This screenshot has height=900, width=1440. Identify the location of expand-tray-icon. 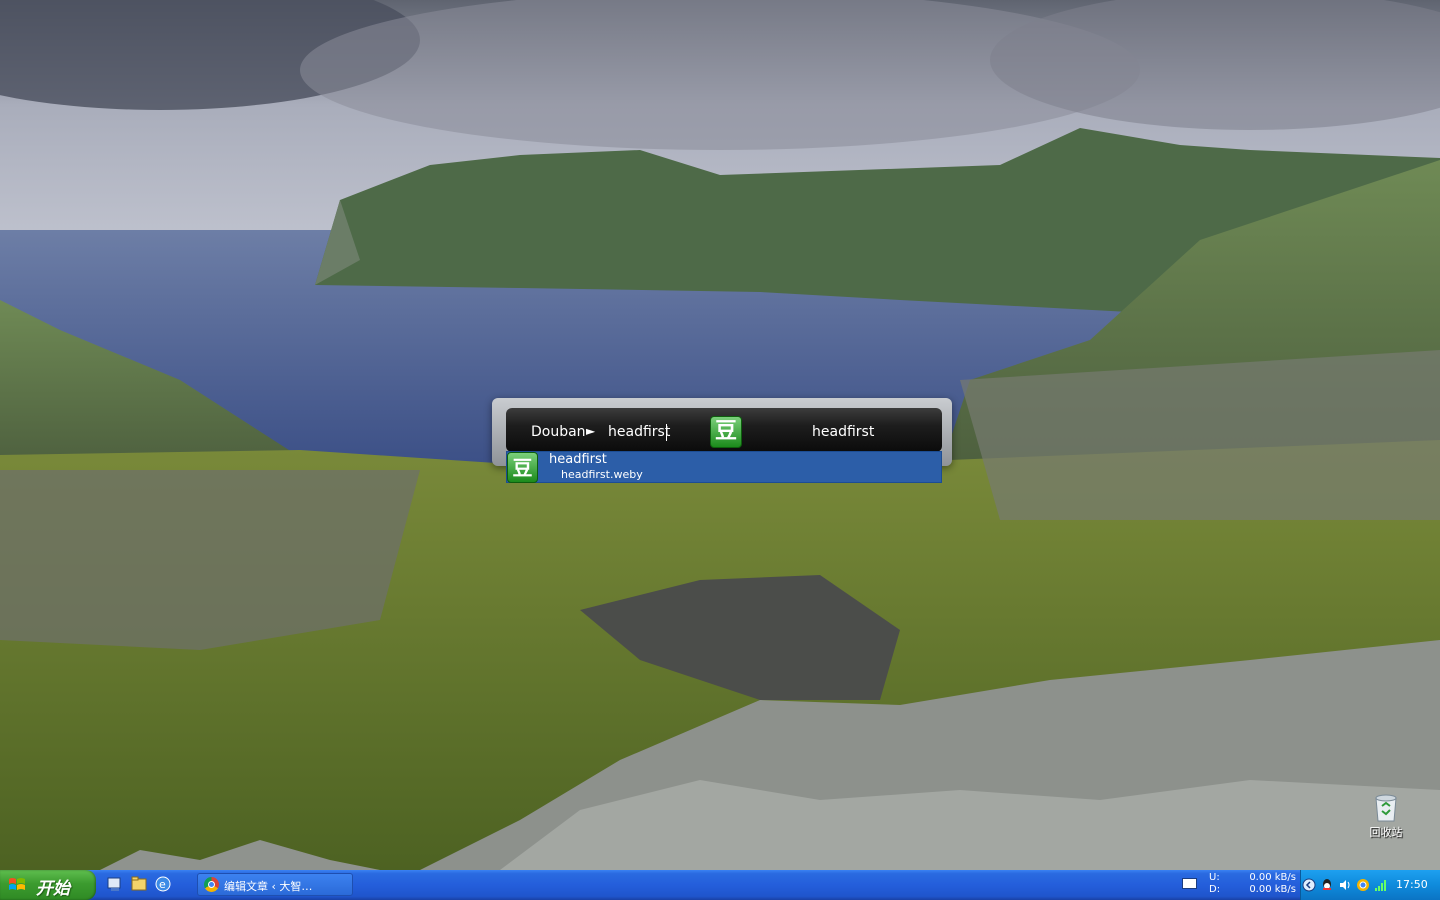
(1309, 884).